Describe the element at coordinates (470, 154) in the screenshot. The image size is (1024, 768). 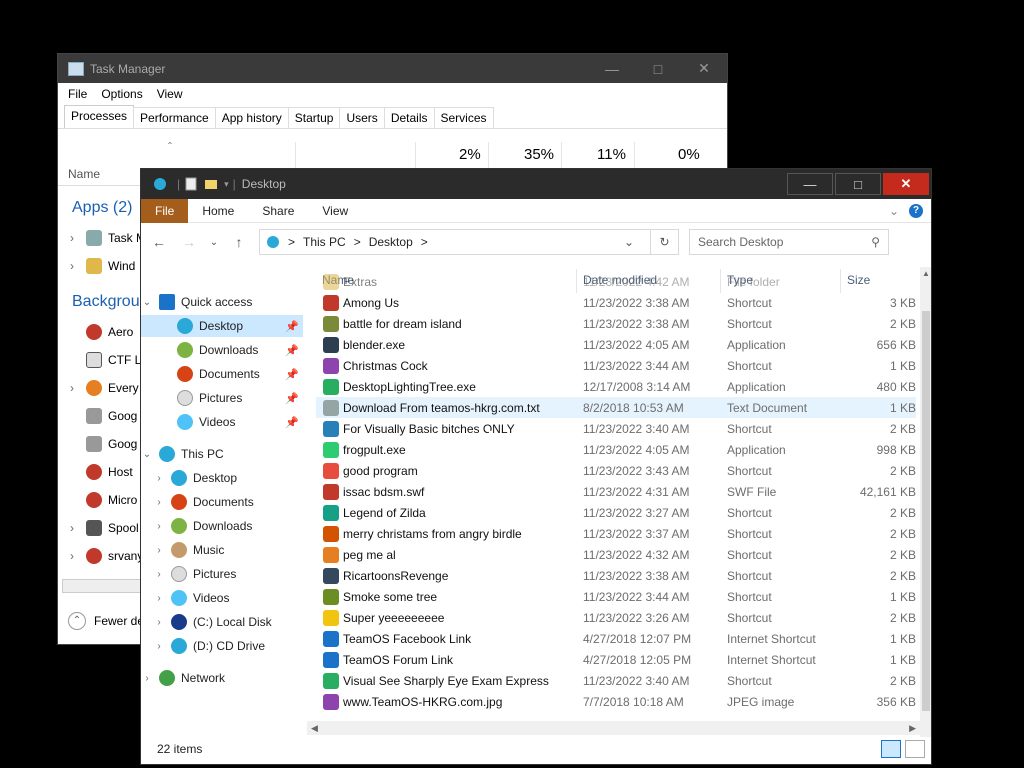
I see `cpu-percent: 2%` at that location.